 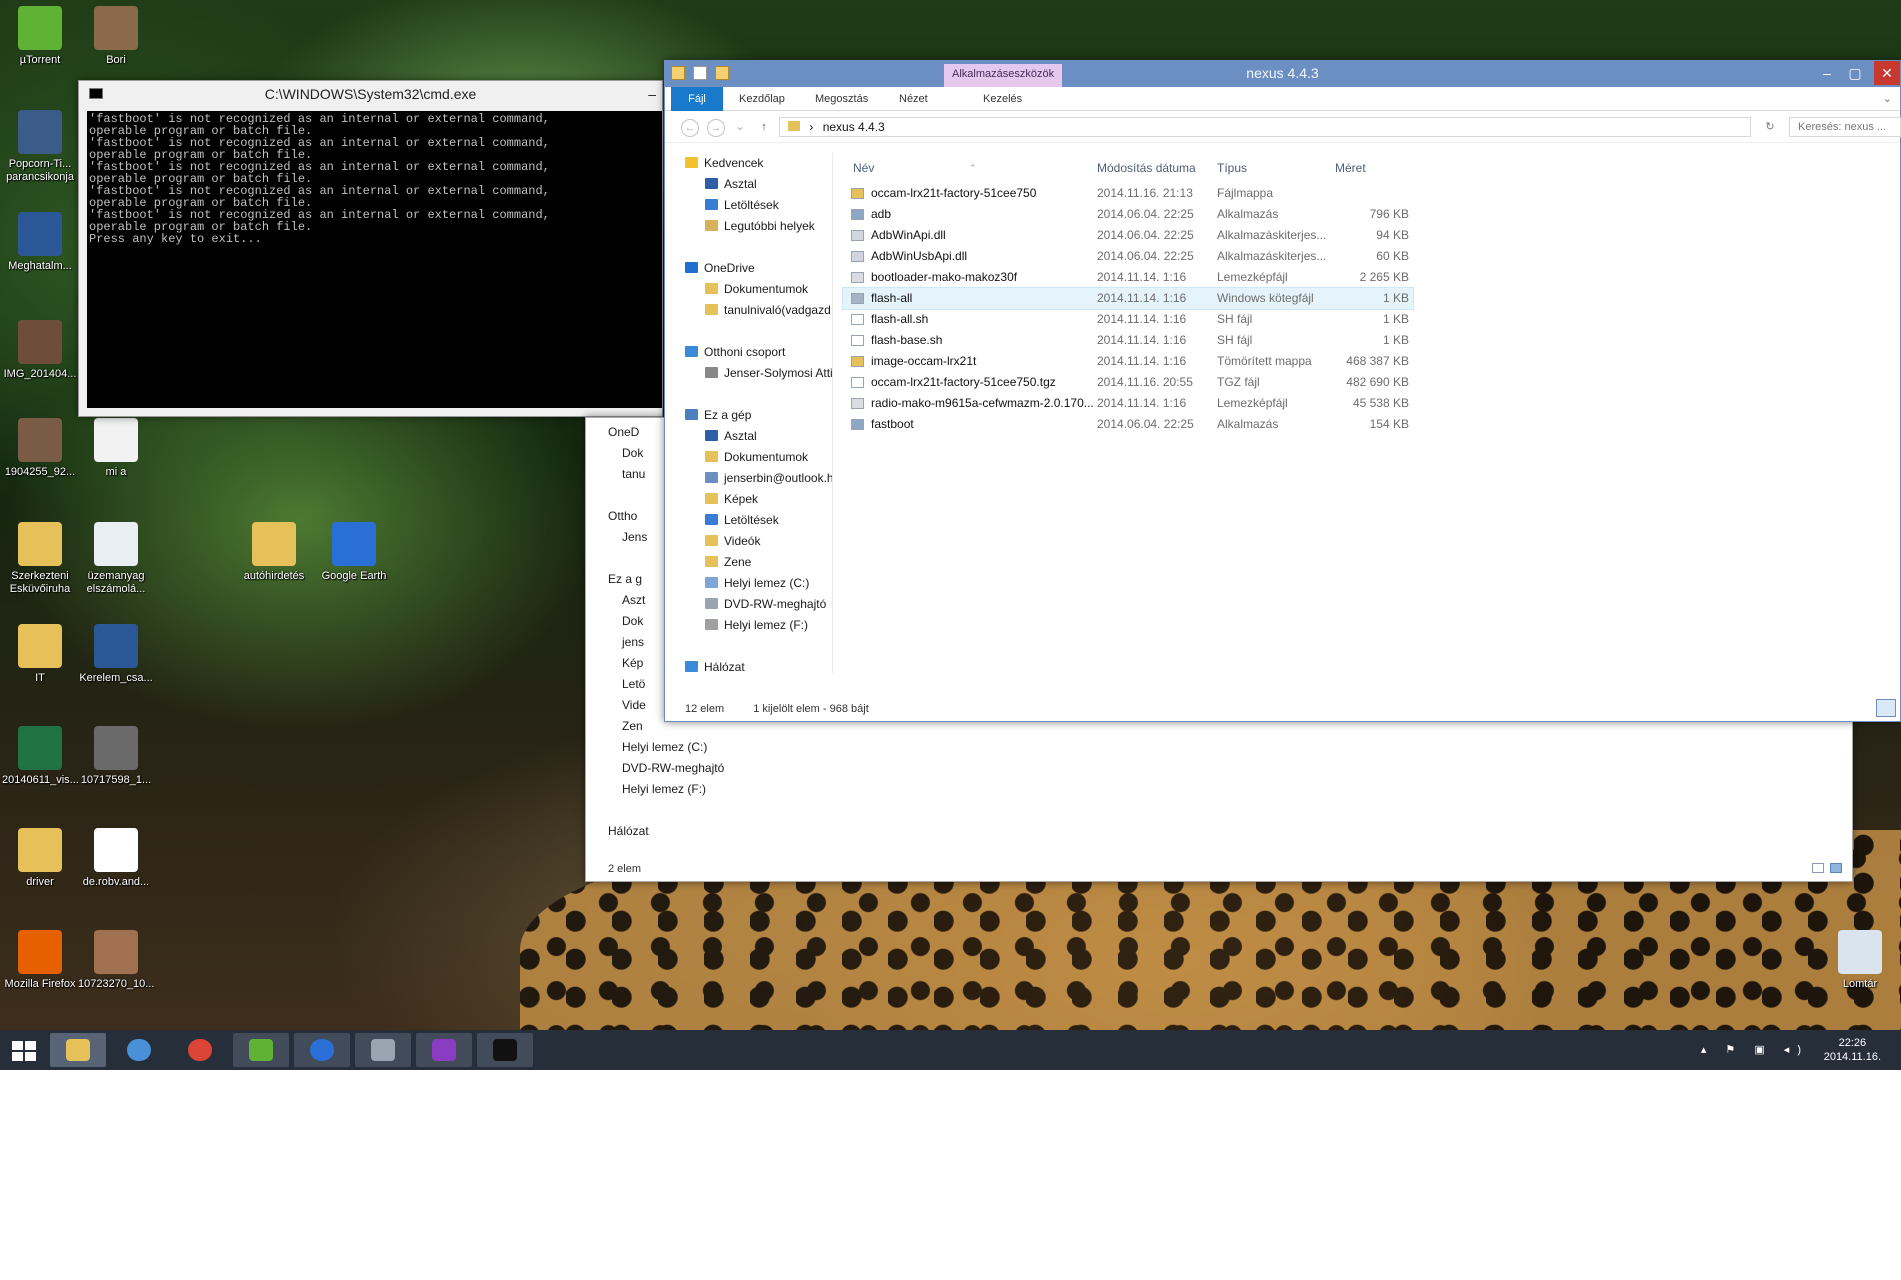 I want to click on system-tray-icons: ▴ ⚑ ▣ ◂), so click(x=1755, y=1049).